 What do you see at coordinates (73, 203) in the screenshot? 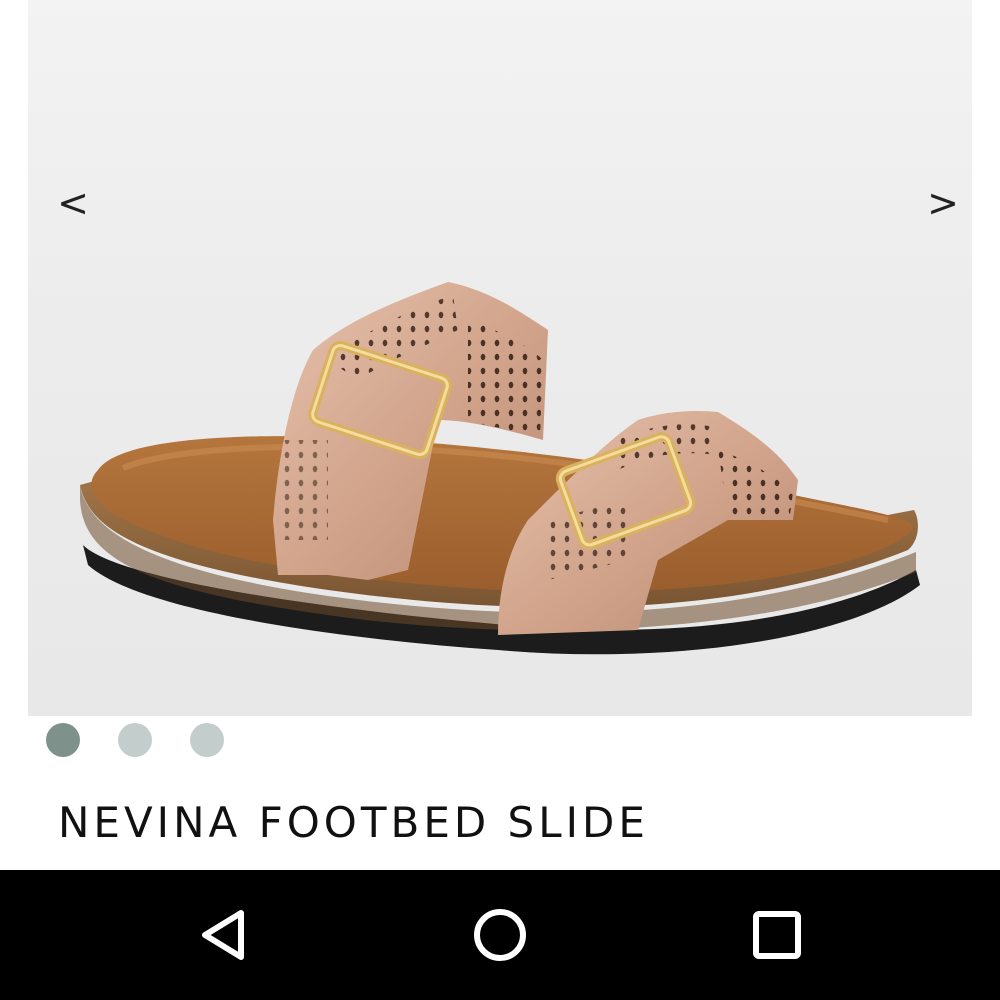
I see `previous-image-arrow-icon: <` at bounding box center [73, 203].